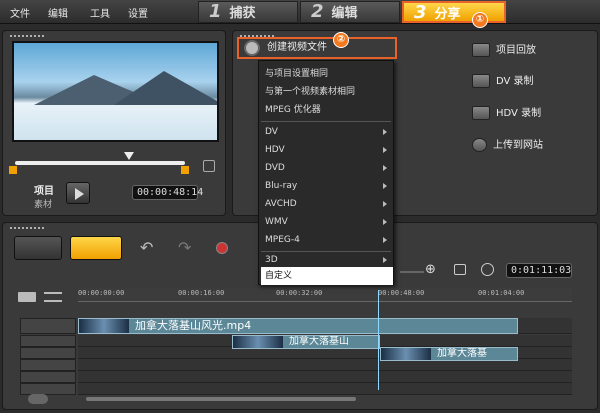 The height and width of the screenshot is (413, 600). I want to click on music-track-header, so click(48, 389).